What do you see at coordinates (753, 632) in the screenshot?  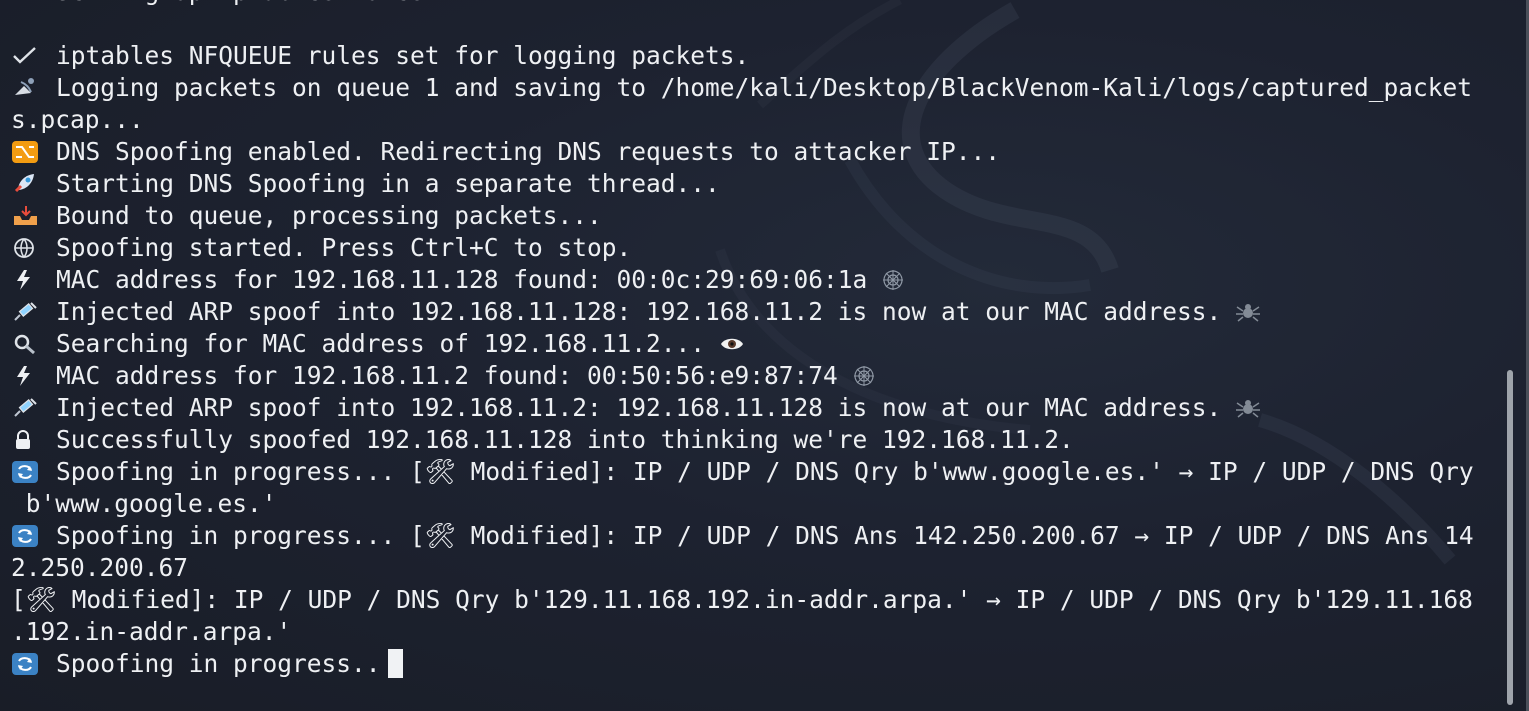 I see `terminal-line: .192.in-addr.arpa.'` at bounding box center [753, 632].